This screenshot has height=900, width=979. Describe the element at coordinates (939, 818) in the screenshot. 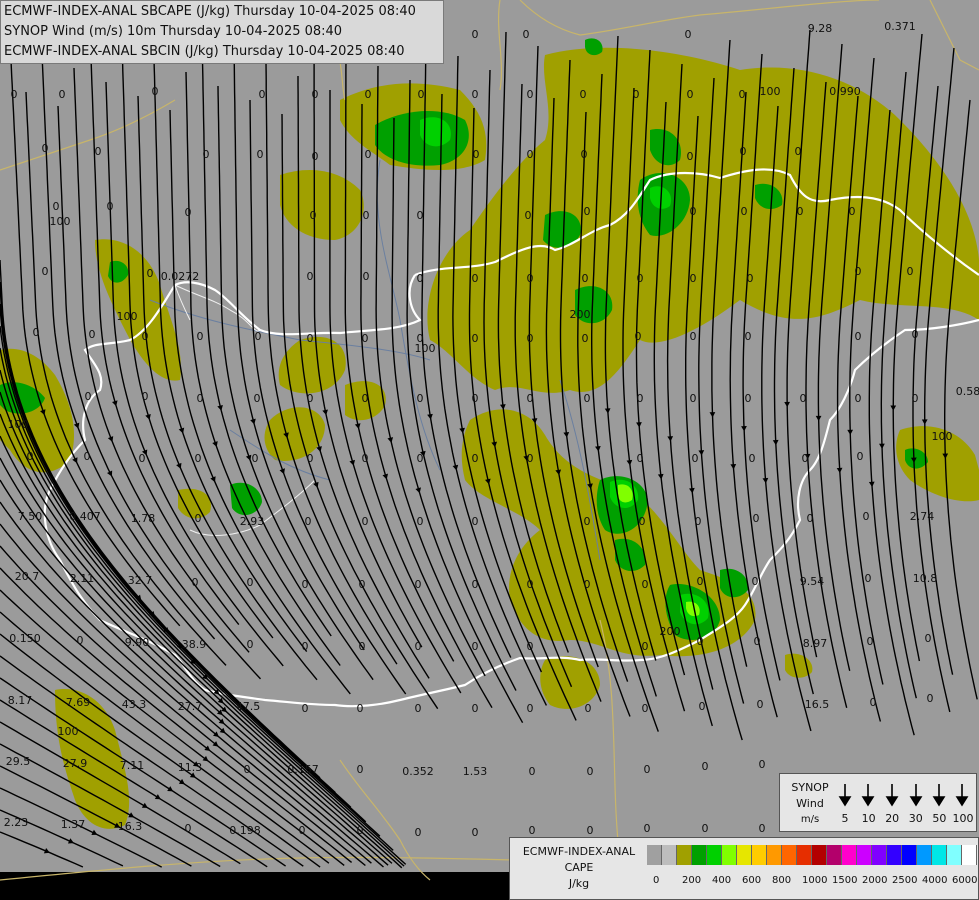

I see `wind-legend-value: 50` at that location.